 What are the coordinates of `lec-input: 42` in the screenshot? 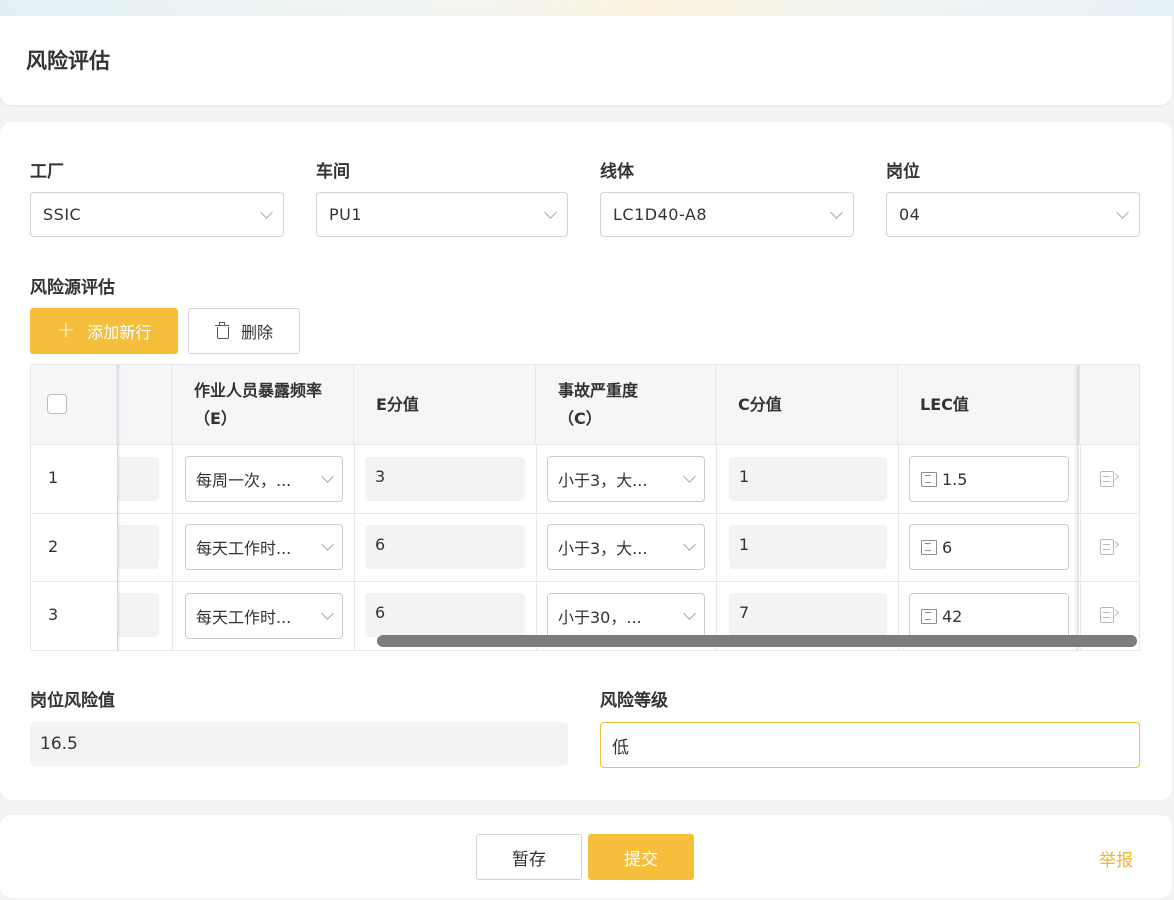 It's located at (989, 616).